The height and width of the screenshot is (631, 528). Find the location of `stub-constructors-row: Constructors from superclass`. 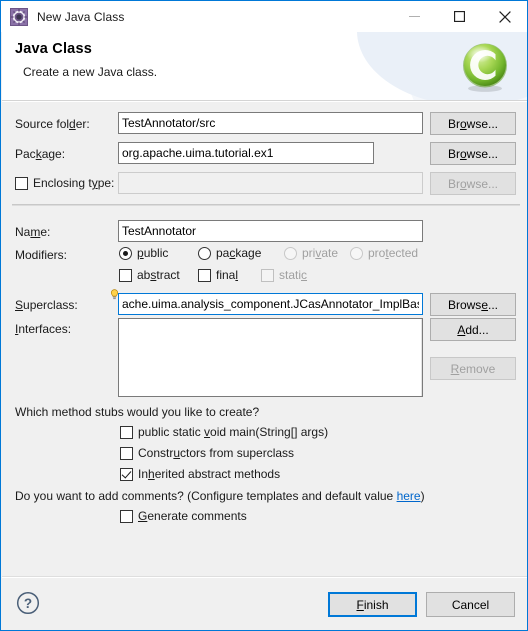

stub-constructors-row: Constructors from superclass is located at coordinates (207, 453).